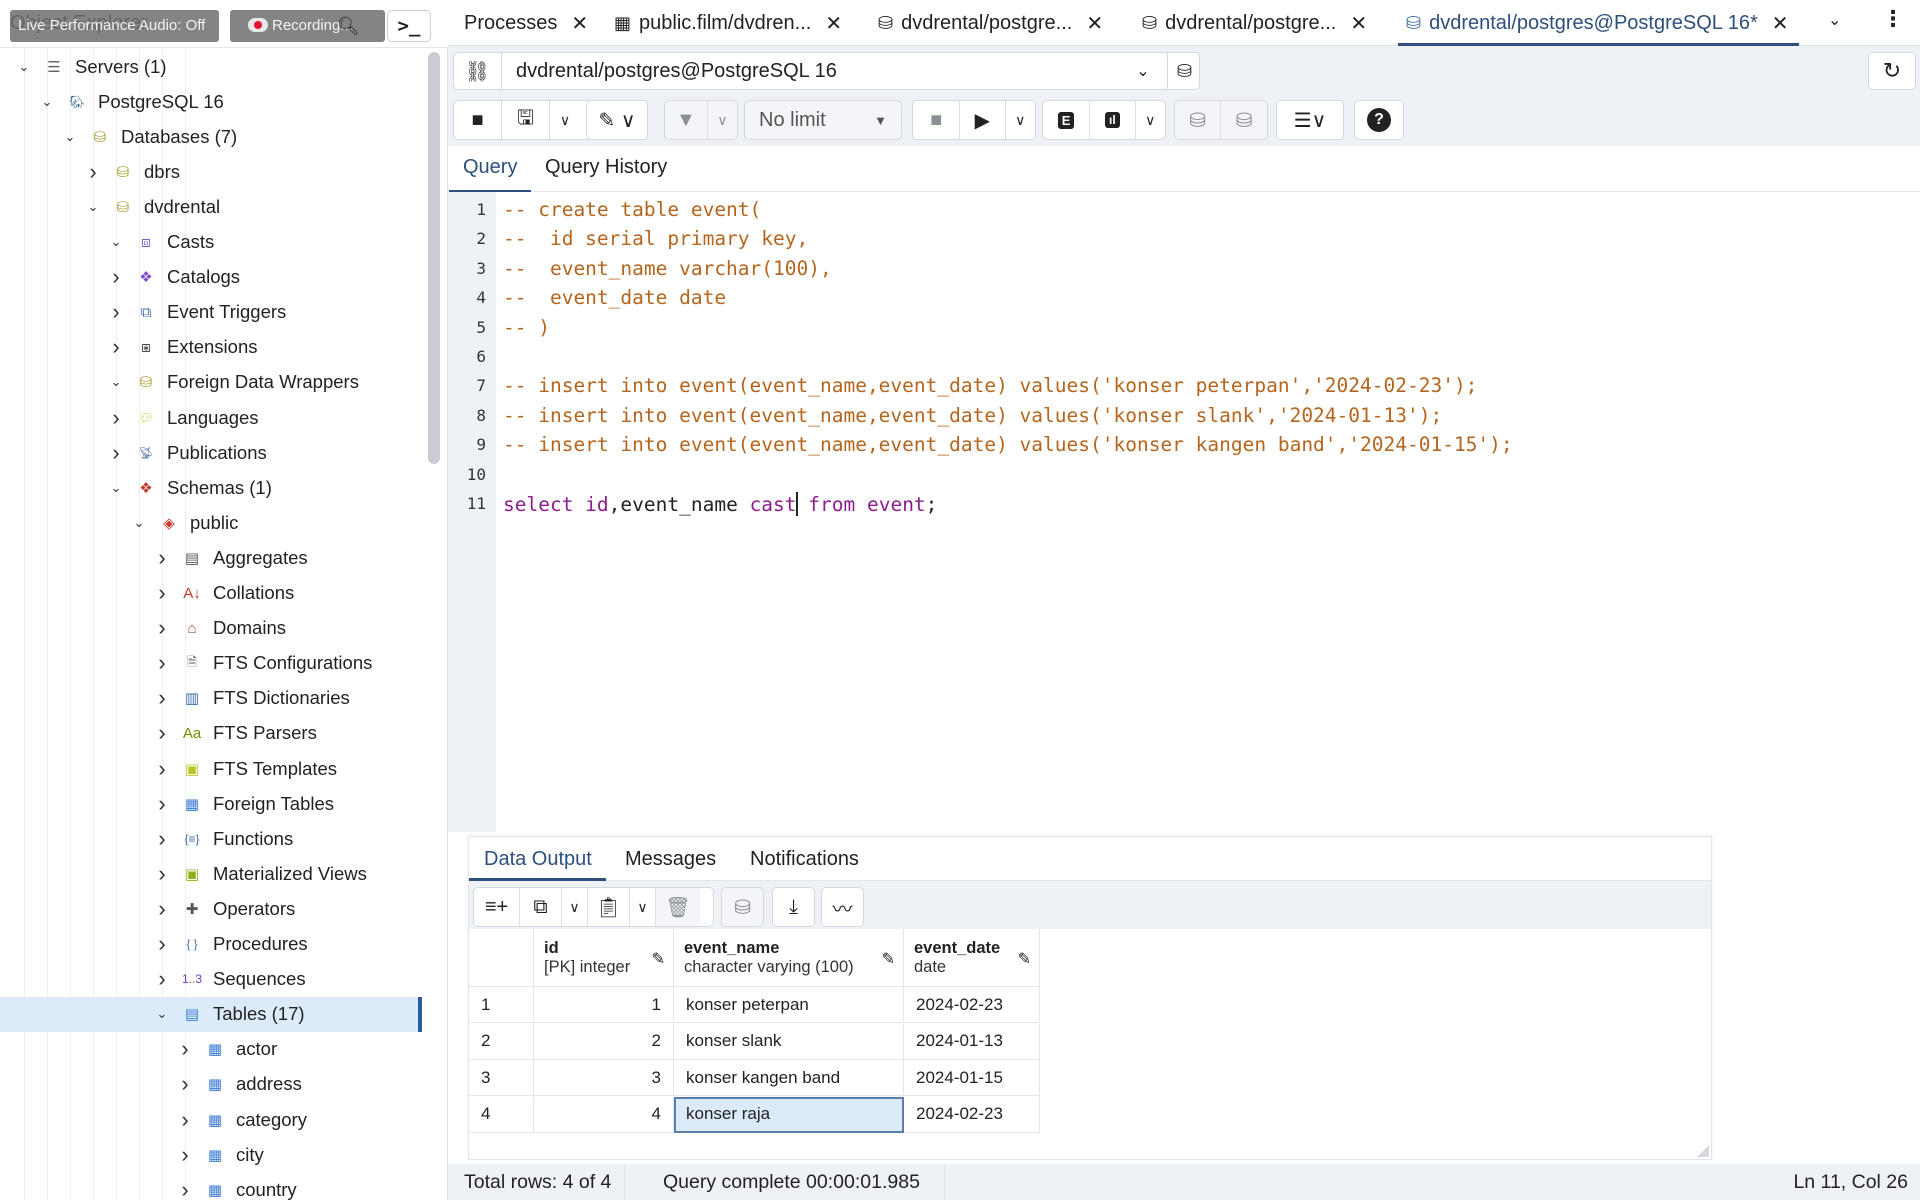 The height and width of the screenshot is (1200, 1920). What do you see at coordinates (1151, 120) in the screenshot?
I see `explain-options-dropdown: ∨` at bounding box center [1151, 120].